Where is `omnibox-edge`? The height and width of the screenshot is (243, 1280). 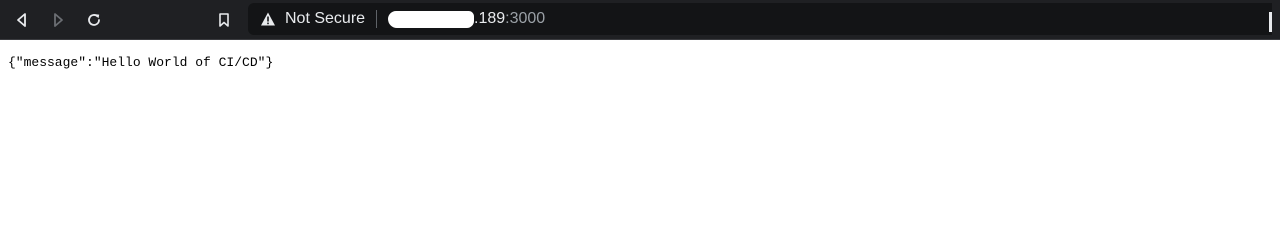
omnibox-edge is located at coordinates (1270, 22).